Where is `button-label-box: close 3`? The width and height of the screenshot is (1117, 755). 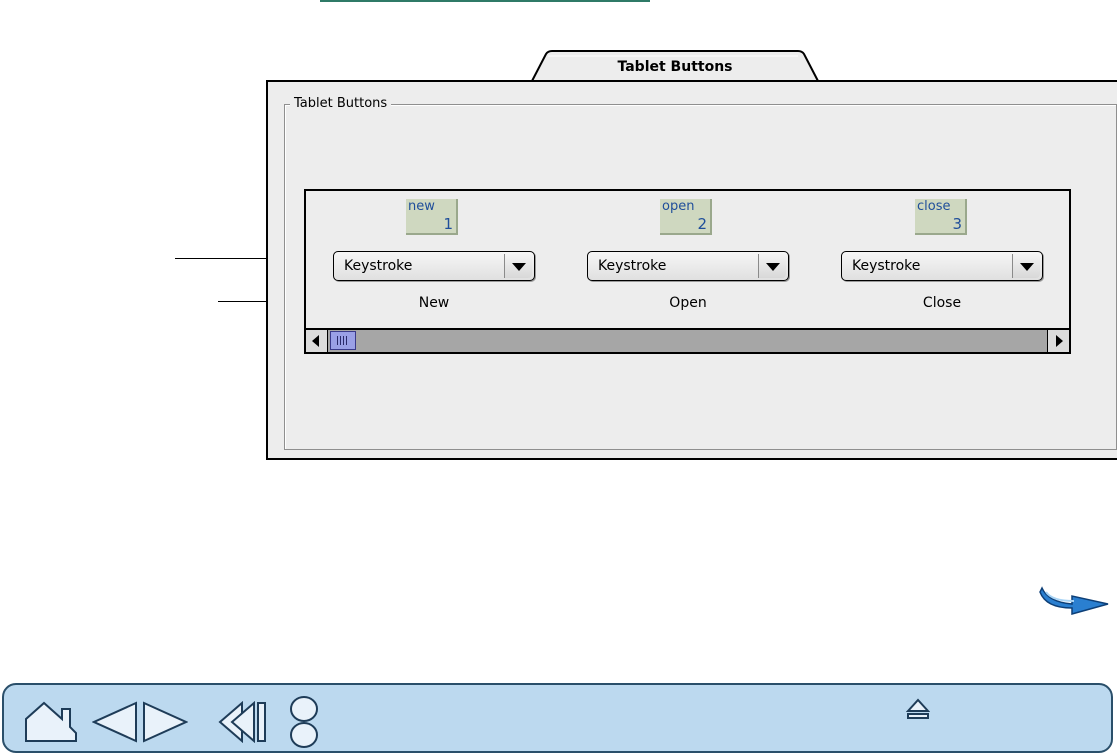 button-label-box: close 3 is located at coordinates (941, 217).